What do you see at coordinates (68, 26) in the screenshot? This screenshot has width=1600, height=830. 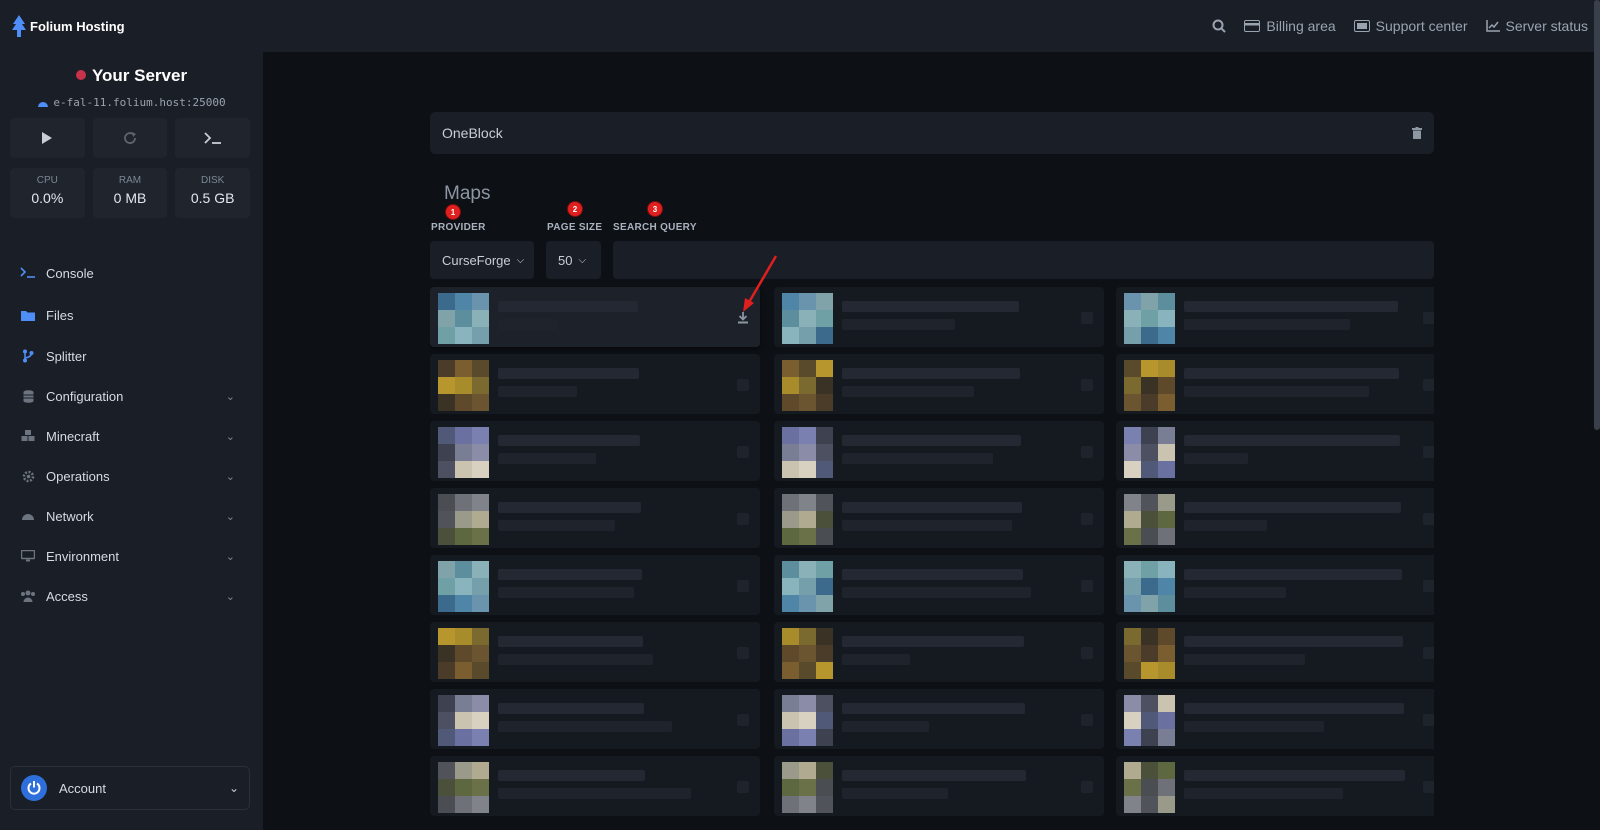 I see `brand-logo: Folium Hosting` at bounding box center [68, 26].